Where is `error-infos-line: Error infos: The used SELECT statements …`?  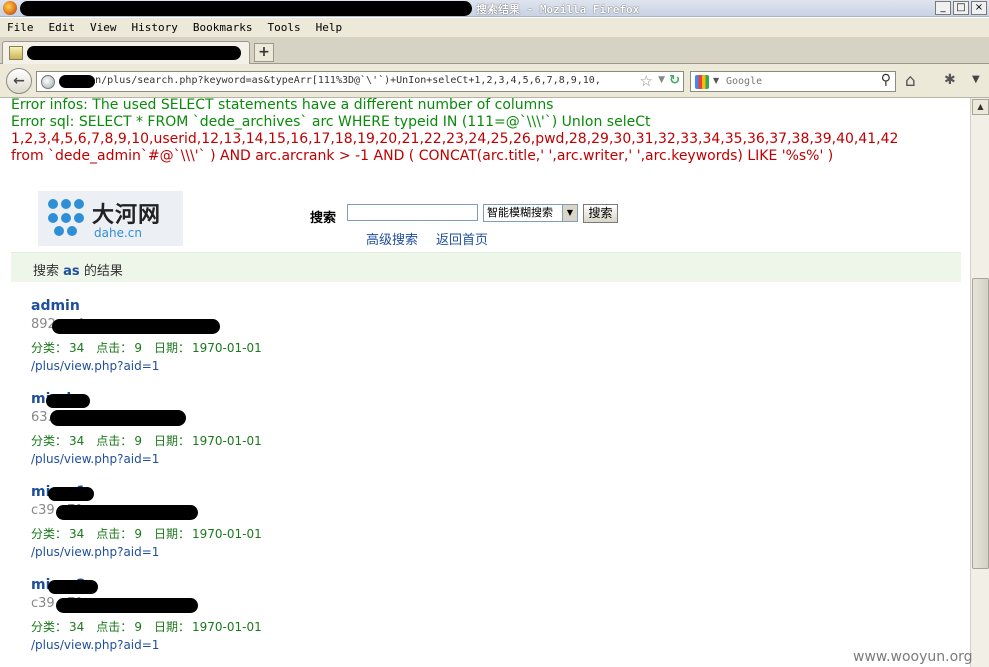
error-infos-line: Error infos: The used SELECT statements … is located at coordinates (282, 105).